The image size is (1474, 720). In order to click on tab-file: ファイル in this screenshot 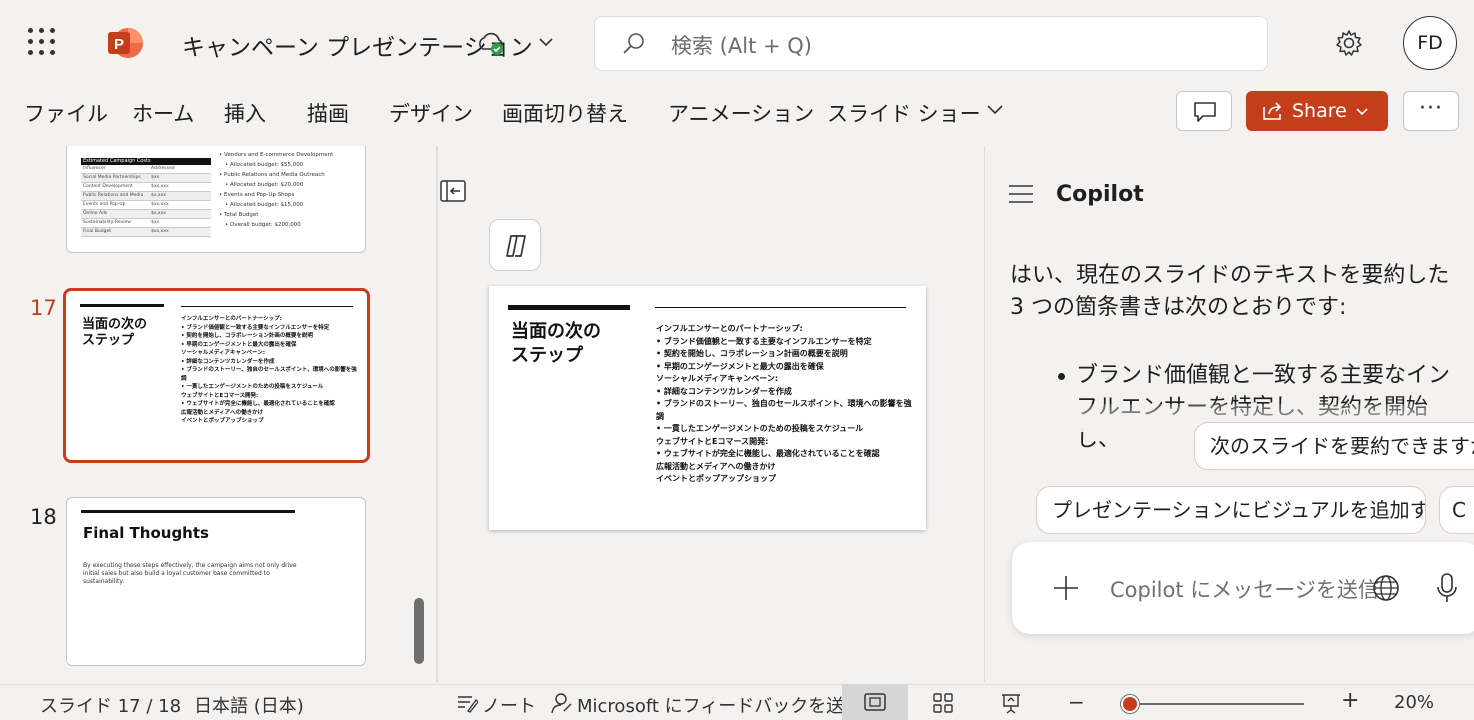, I will do `click(66, 113)`.